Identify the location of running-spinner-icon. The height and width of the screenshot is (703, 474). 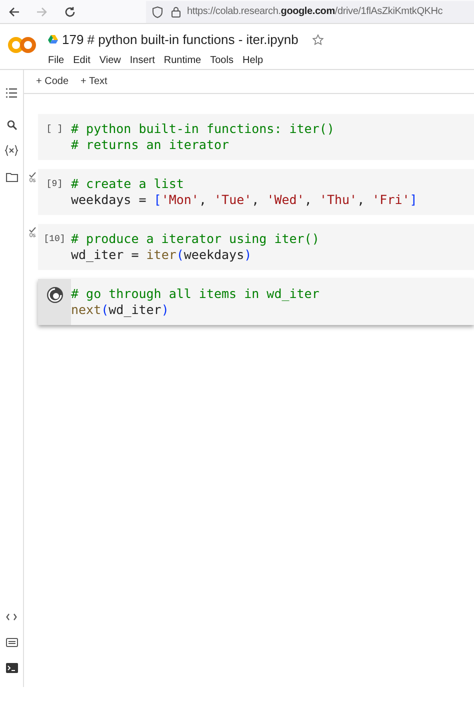
(55, 295).